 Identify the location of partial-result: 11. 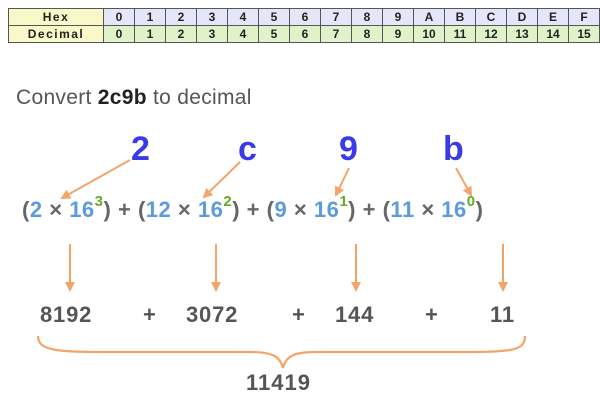
(502, 314).